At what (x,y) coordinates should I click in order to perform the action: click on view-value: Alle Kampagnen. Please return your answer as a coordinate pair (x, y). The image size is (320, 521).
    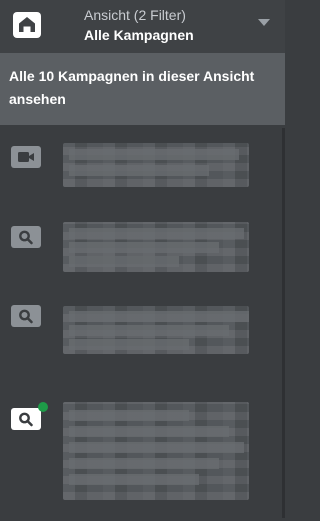
    Looking at the image, I should click on (139, 35).